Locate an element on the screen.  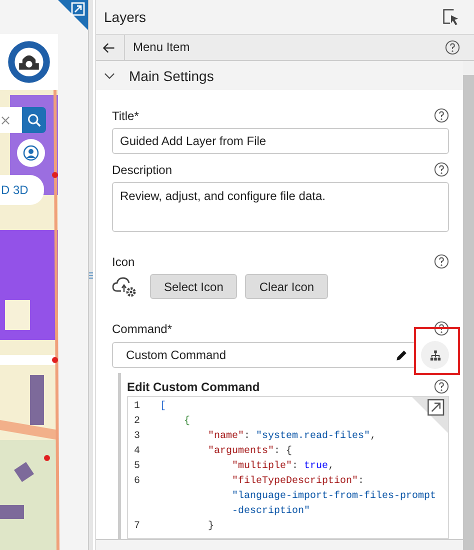
expand-icon is located at coordinates (430, 415).